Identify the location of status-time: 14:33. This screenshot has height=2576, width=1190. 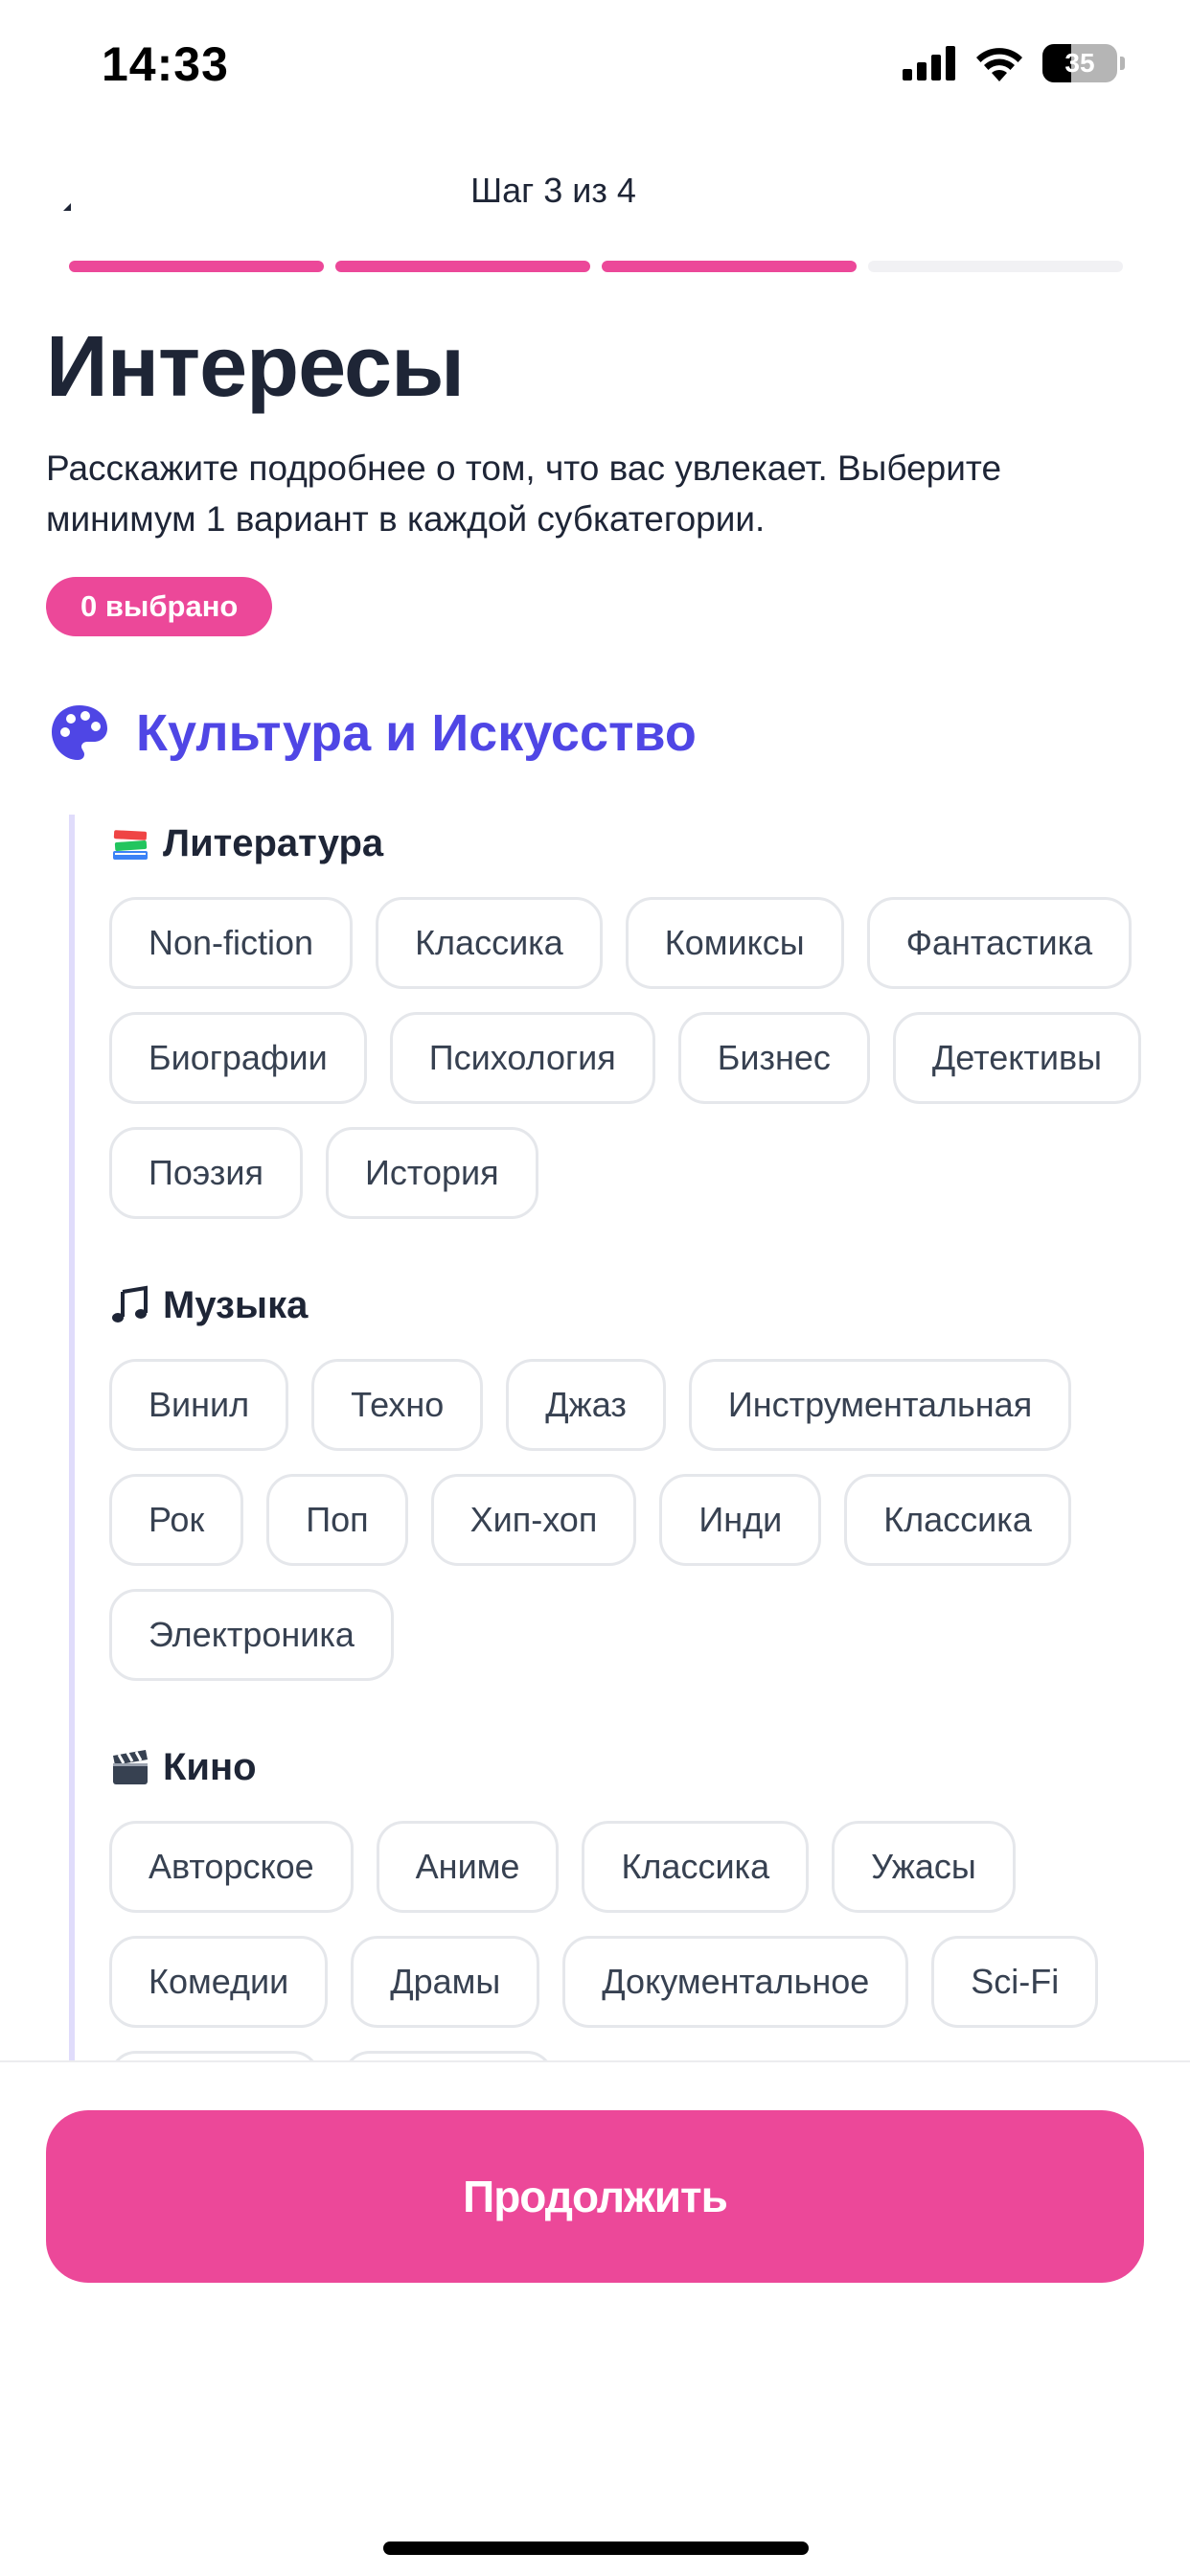
(166, 64).